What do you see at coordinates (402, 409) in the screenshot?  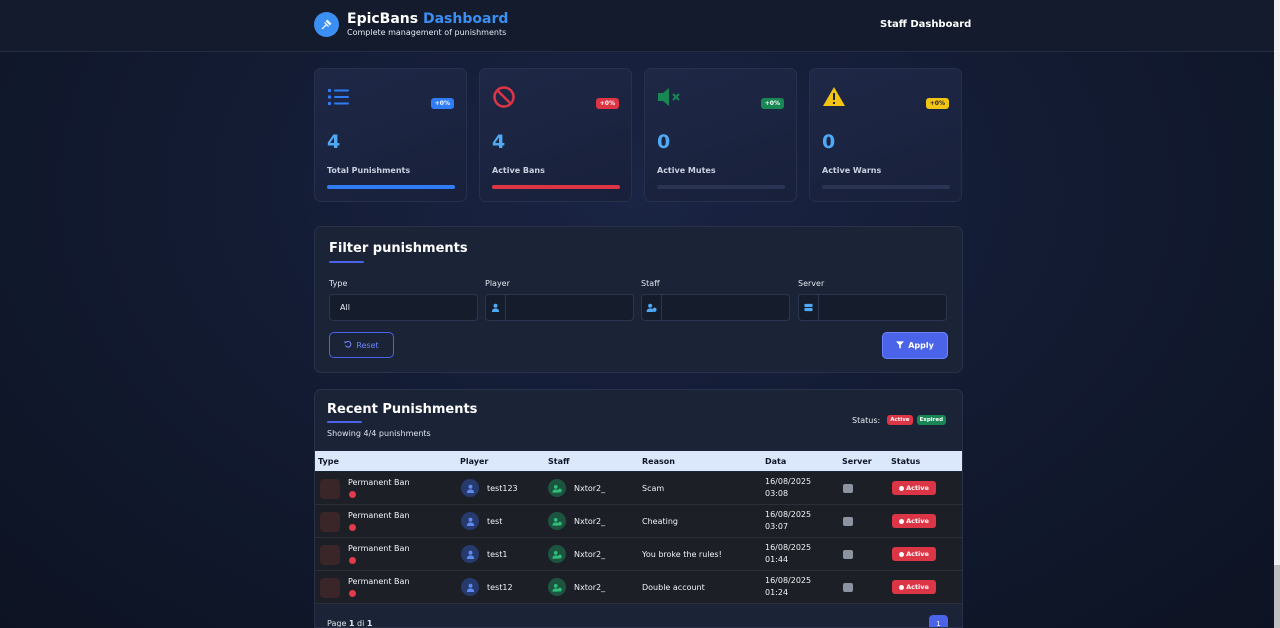 I see `table-title: Recent Punishments` at bounding box center [402, 409].